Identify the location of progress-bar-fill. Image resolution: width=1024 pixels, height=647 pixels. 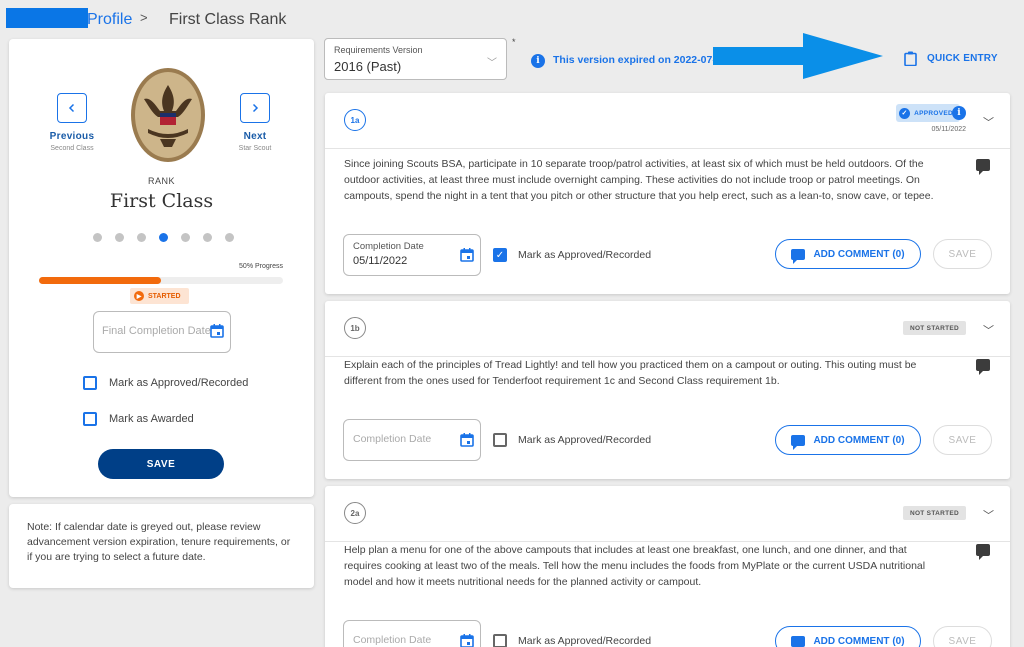
(100, 280).